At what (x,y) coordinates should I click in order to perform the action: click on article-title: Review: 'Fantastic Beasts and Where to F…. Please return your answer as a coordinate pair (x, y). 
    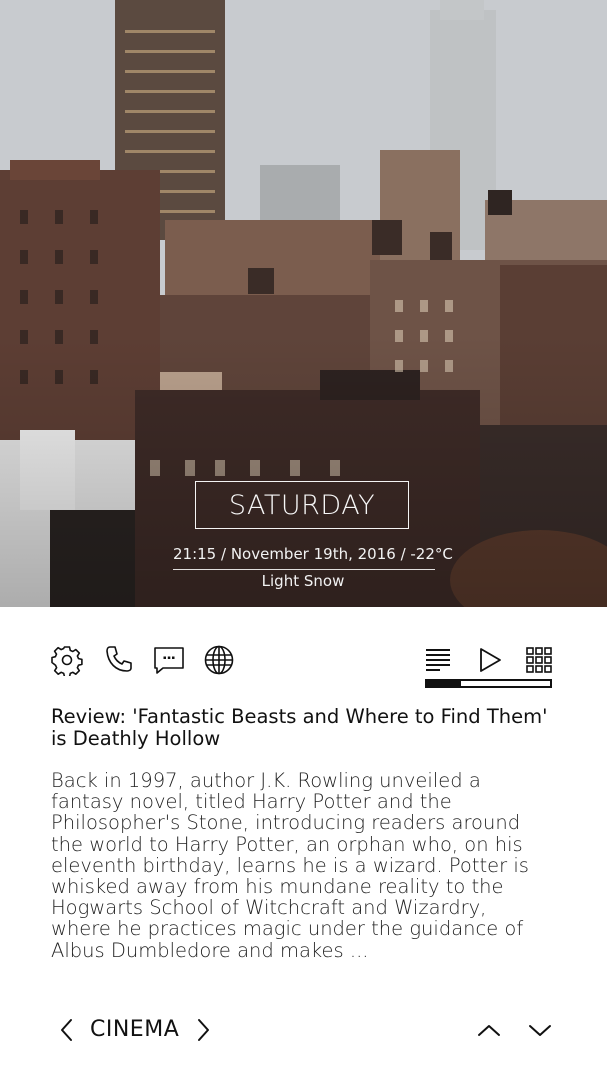
    Looking at the image, I should click on (306, 728).